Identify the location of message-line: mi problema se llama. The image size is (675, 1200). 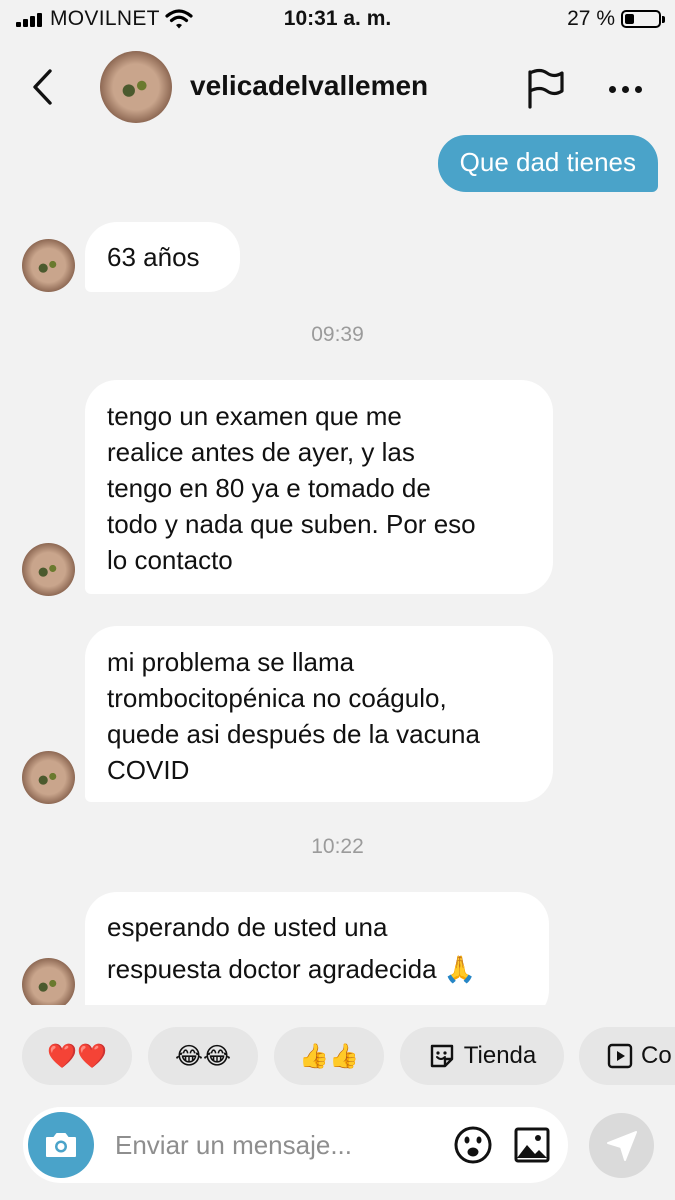
(231, 662).